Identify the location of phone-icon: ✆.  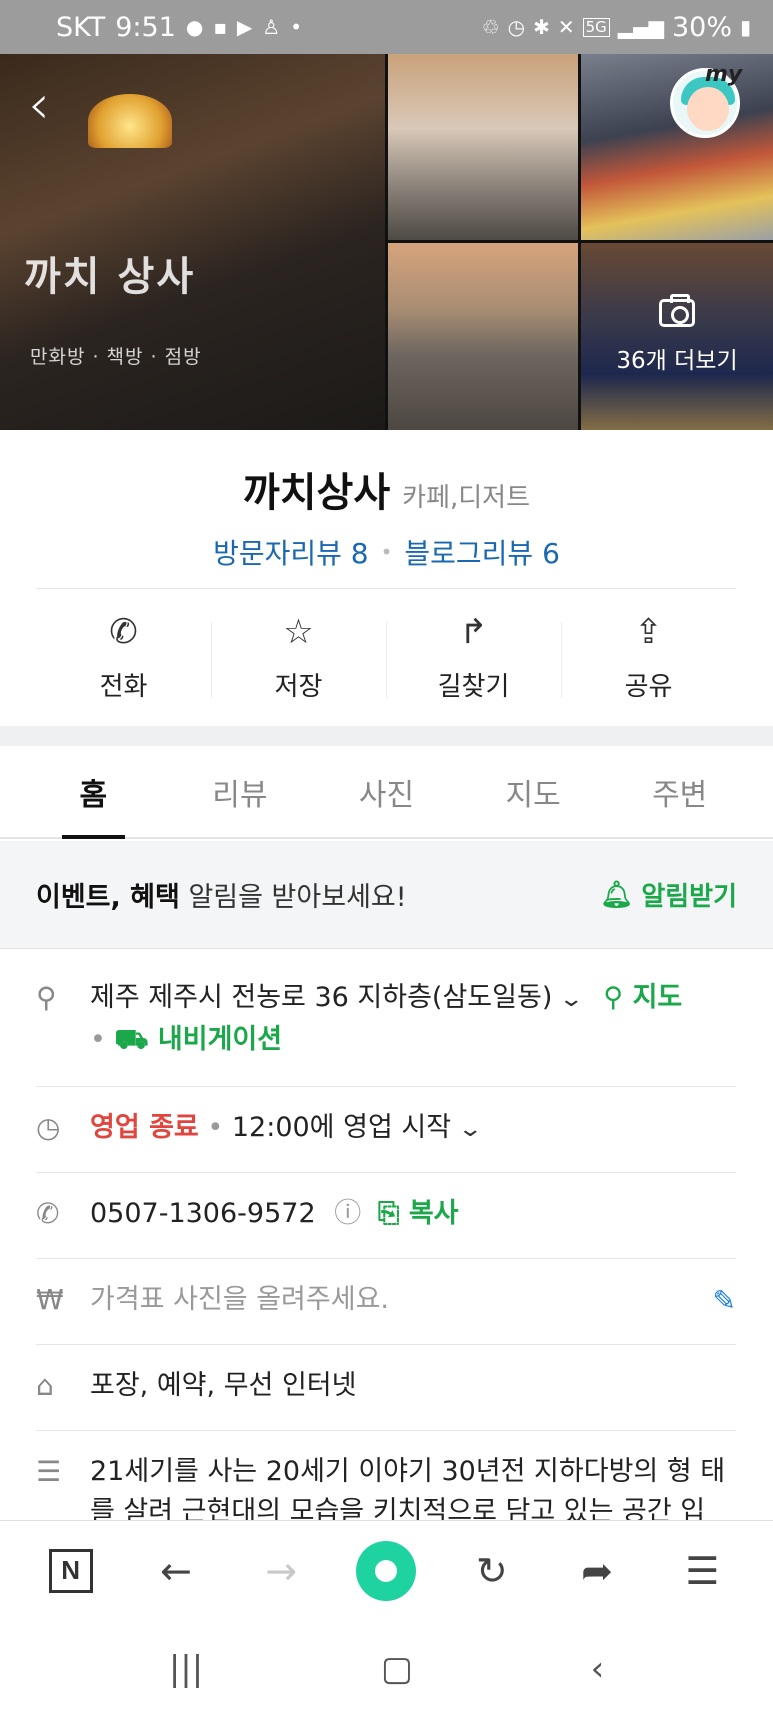
(48, 1213).